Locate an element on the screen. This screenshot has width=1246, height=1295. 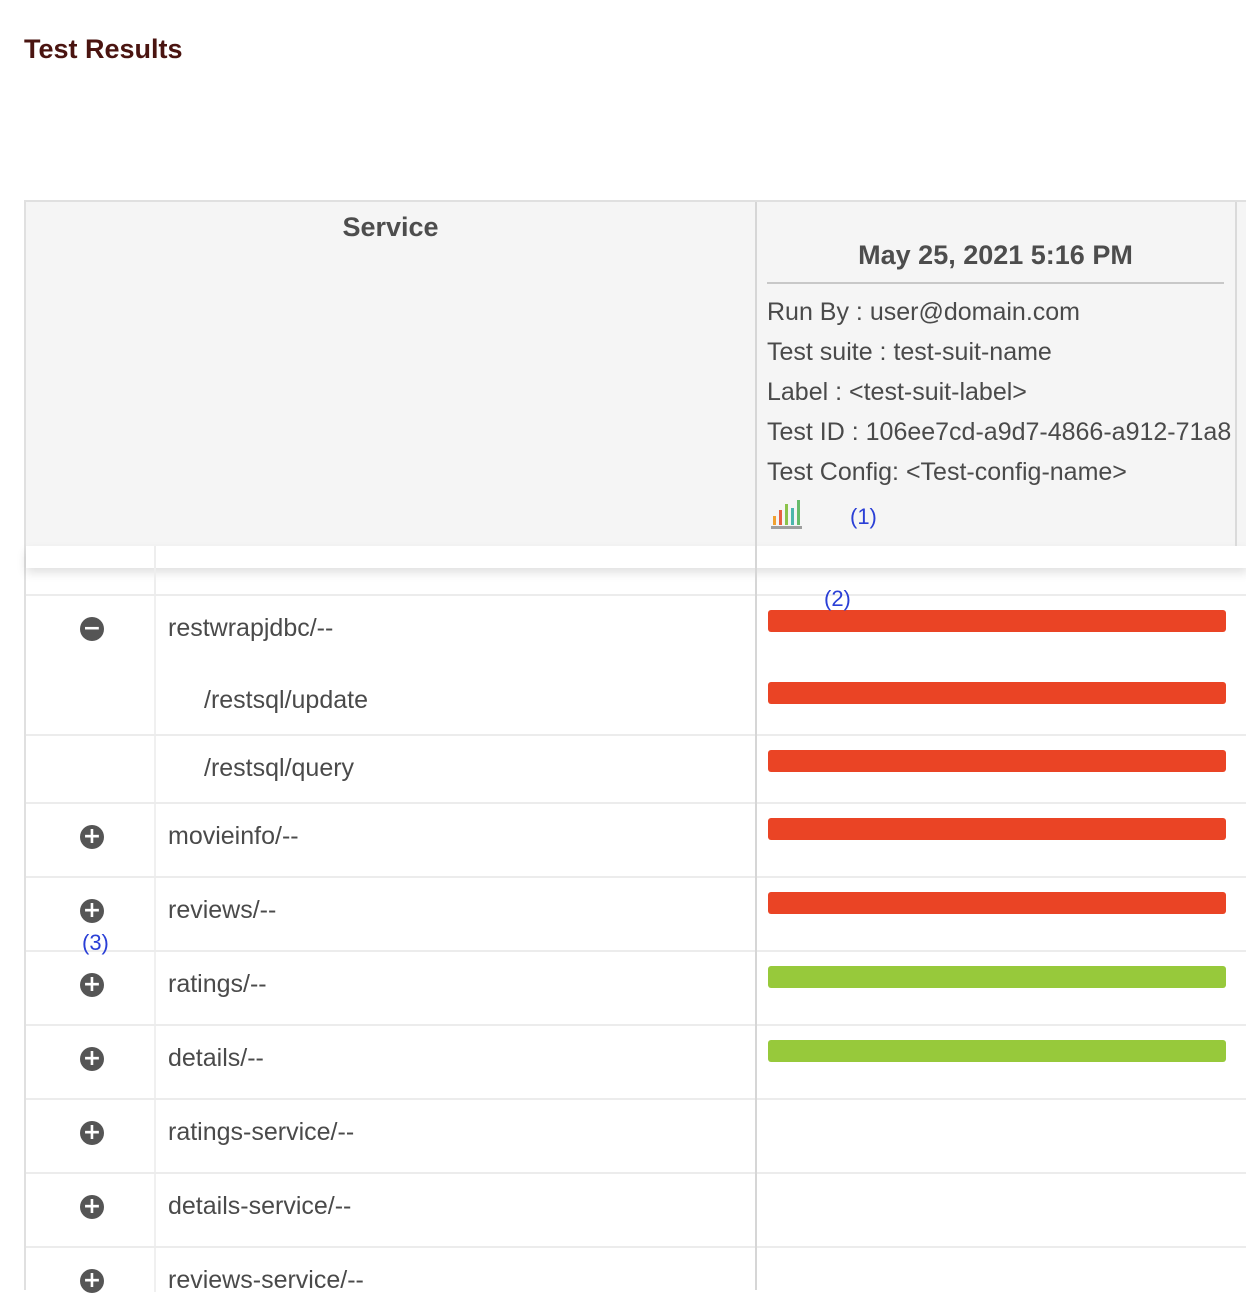
table-row: − restwrapjdbc/-- /restsql/update is located at coordinates (636, 664).